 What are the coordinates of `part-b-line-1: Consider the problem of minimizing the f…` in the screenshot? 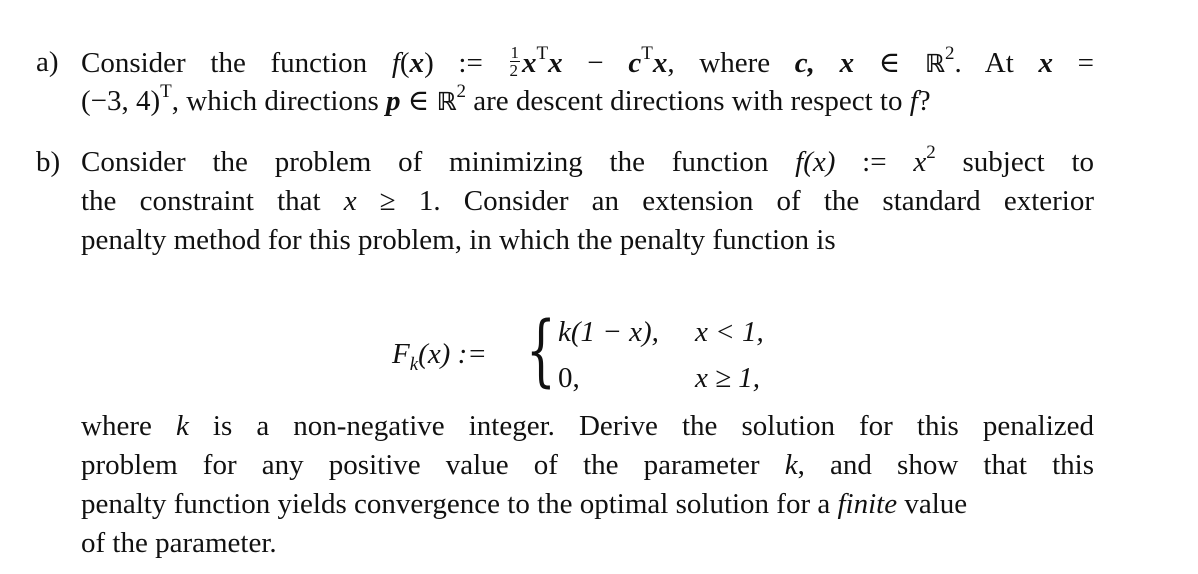 It's located at (587, 160).